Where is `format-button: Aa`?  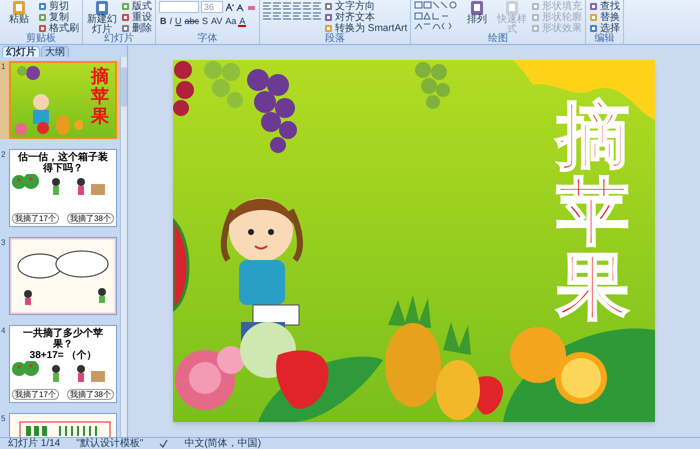
format-button: Aa is located at coordinates (231, 21).